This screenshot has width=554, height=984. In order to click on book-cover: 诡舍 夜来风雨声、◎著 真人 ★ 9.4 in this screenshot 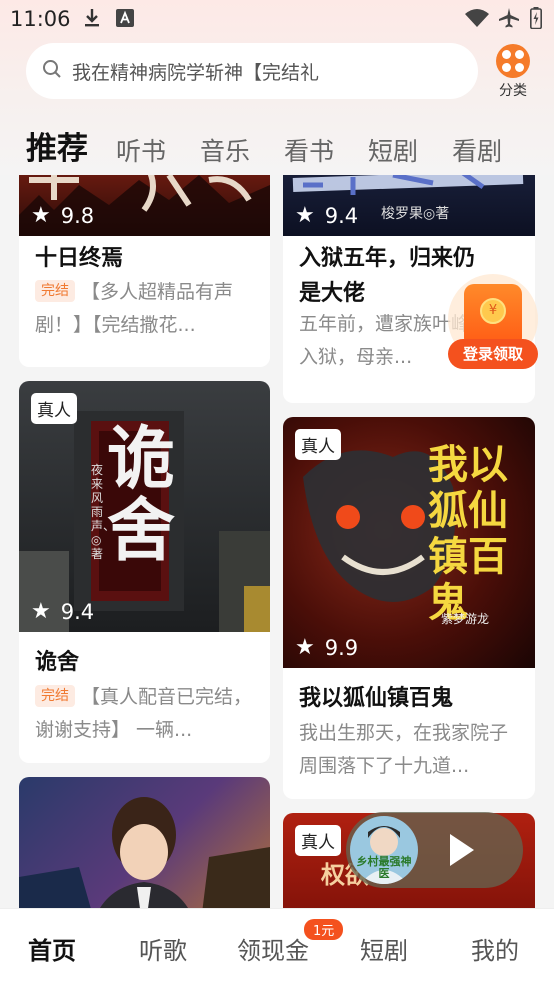, I will do `click(144, 506)`.